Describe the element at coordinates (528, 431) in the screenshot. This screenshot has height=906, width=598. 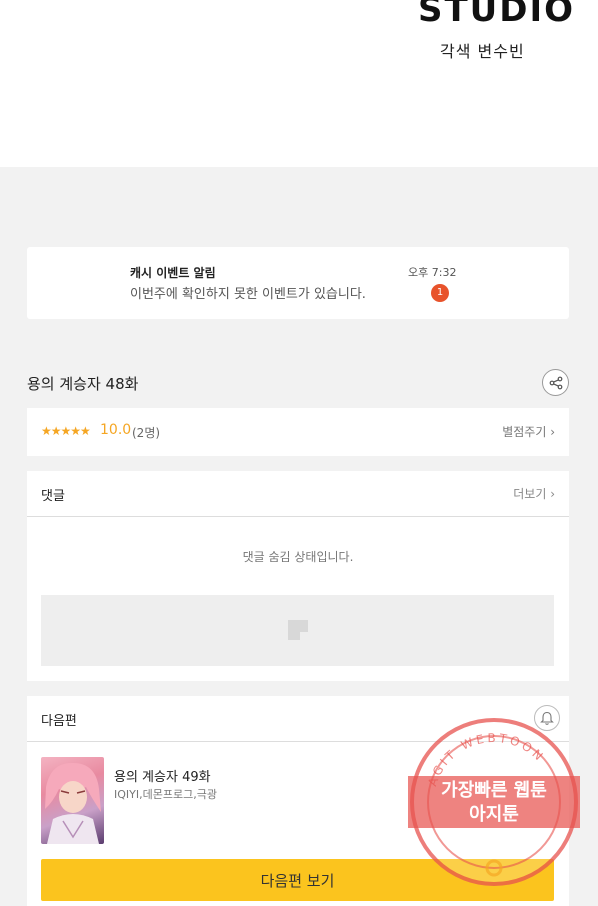
I see `rate-button: 별점주기 ›` at that location.